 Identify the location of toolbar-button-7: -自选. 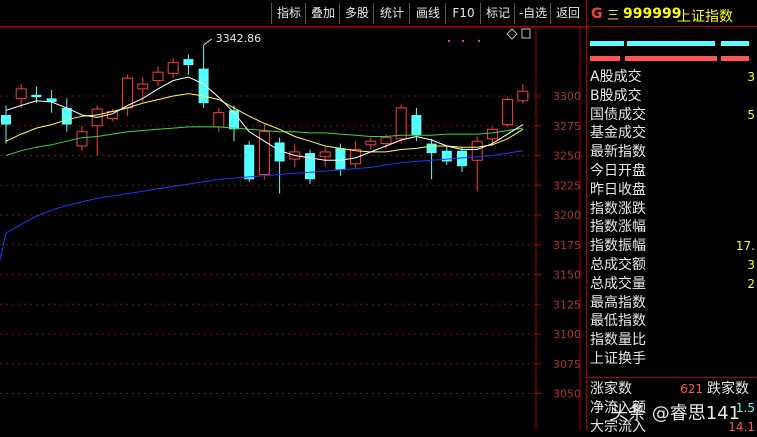
(532, 13).